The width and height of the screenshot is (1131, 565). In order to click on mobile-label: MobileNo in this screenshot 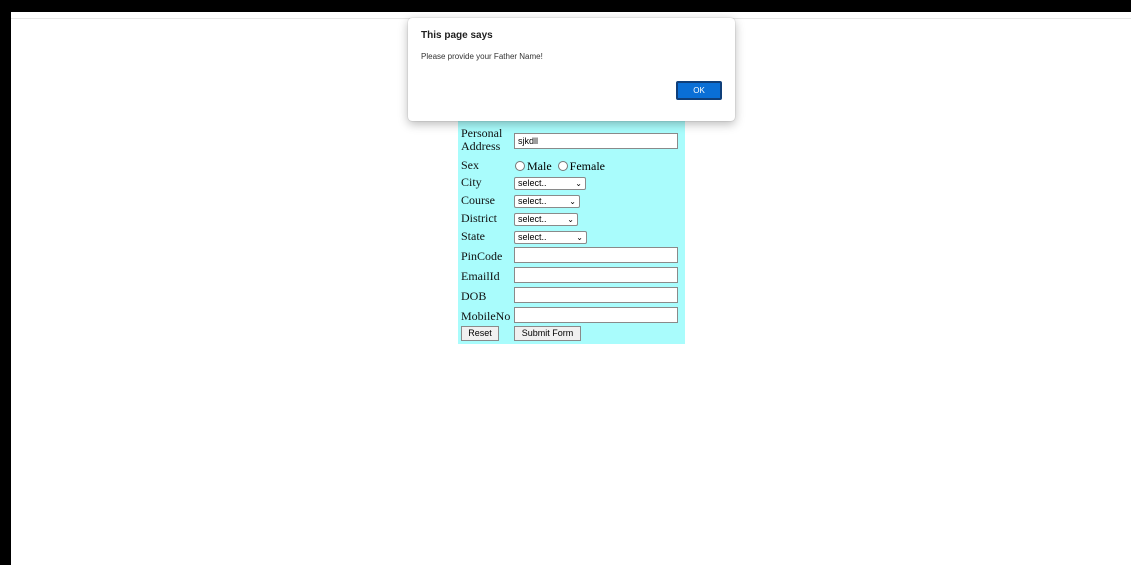, I will do `click(486, 316)`.